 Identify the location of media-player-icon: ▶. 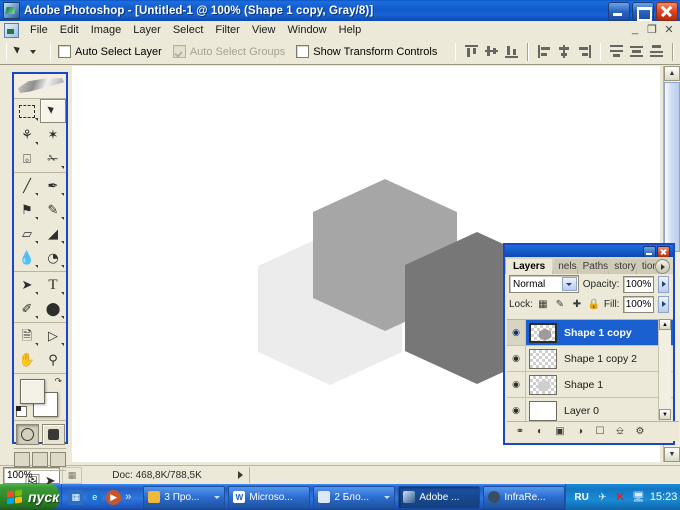
(114, 497).